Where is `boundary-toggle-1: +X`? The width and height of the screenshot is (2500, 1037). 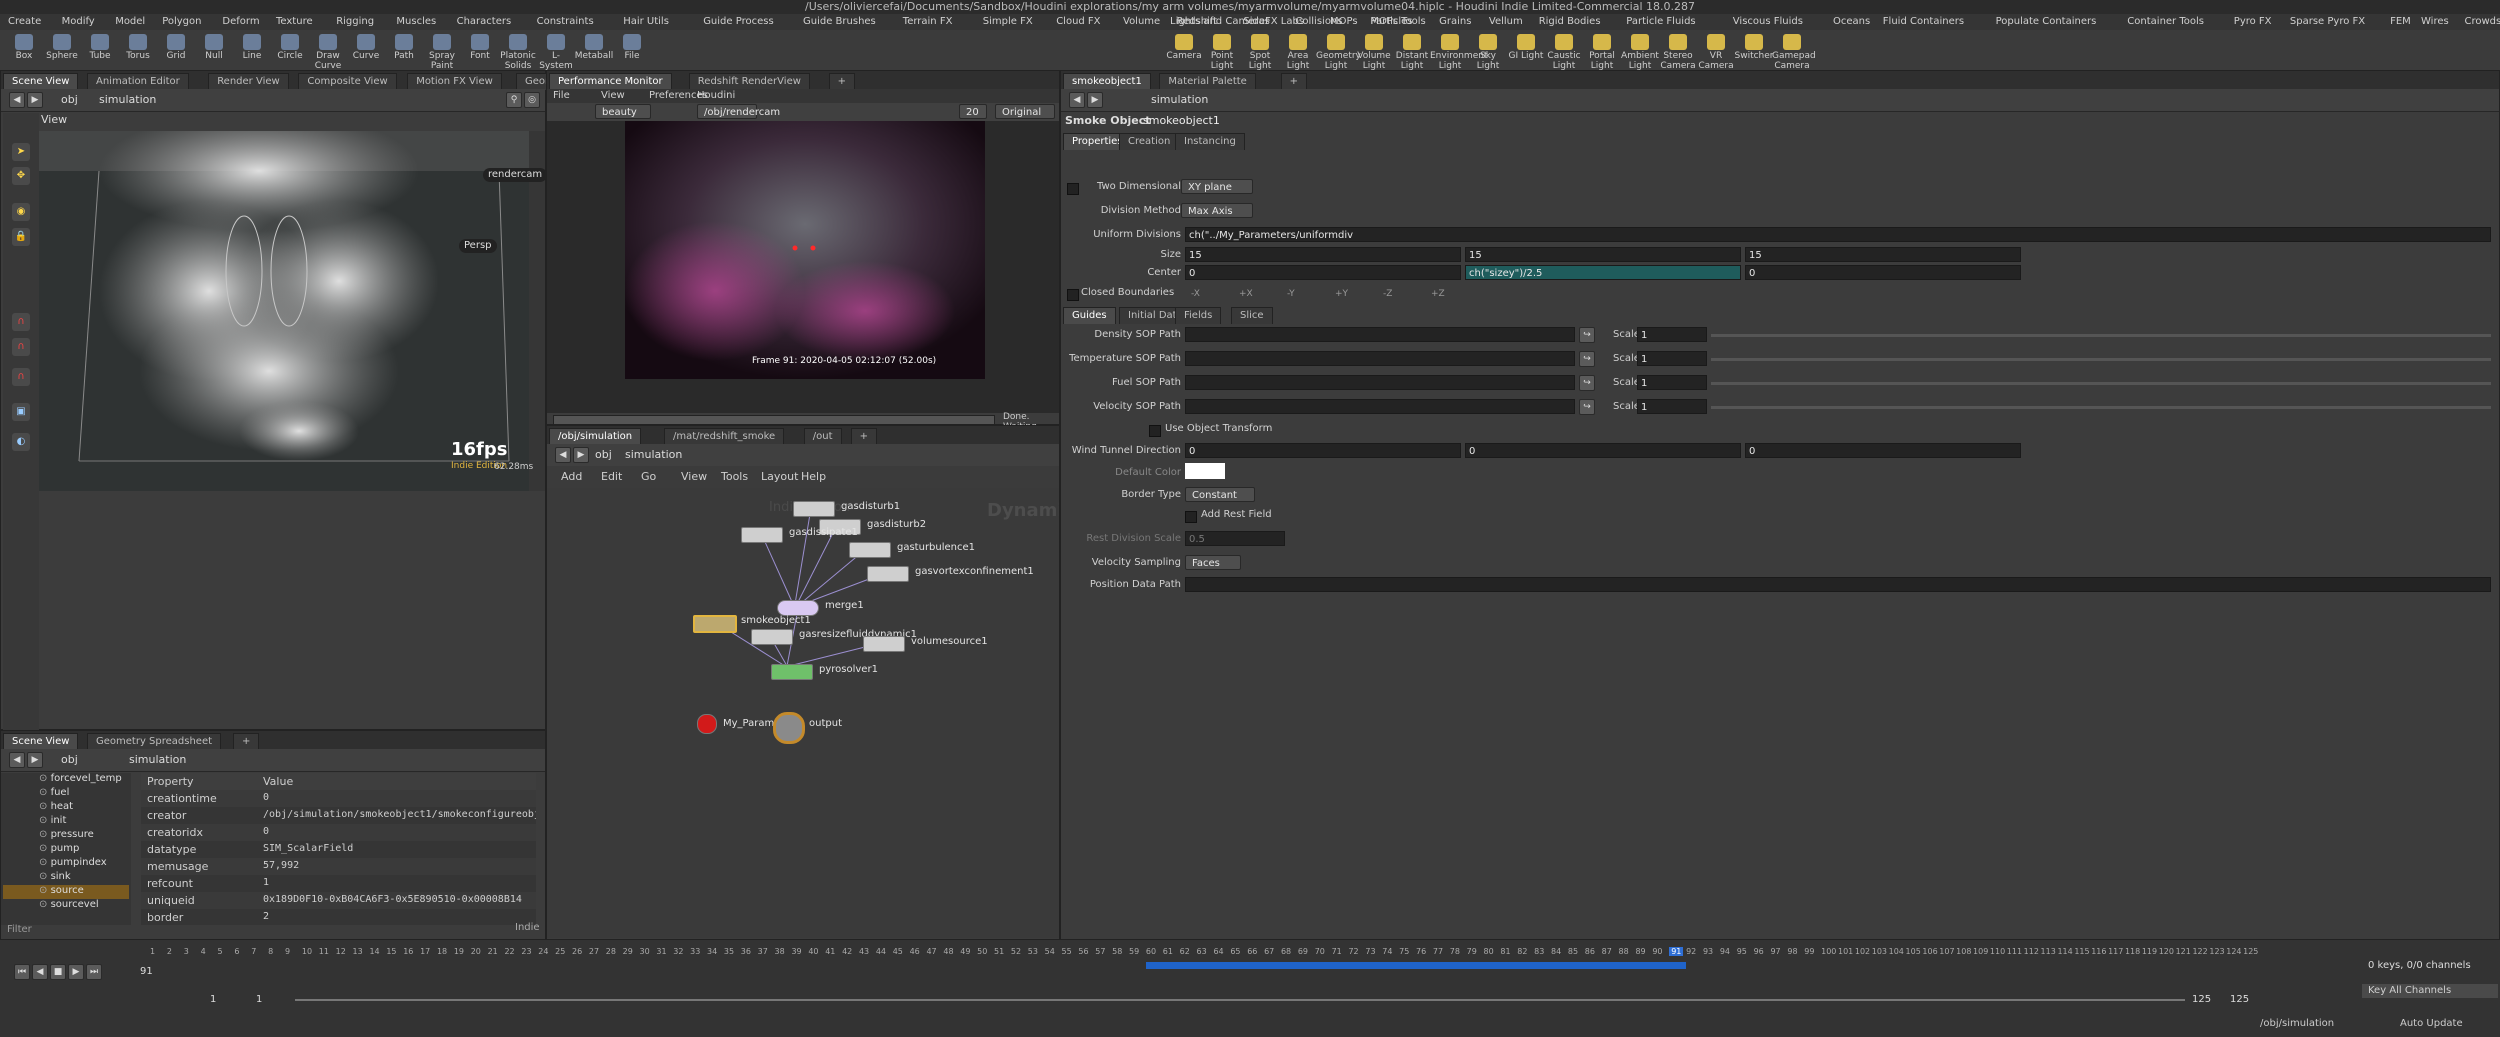 boundary-toggle-1: +X is located at coordinates (1246, 294).